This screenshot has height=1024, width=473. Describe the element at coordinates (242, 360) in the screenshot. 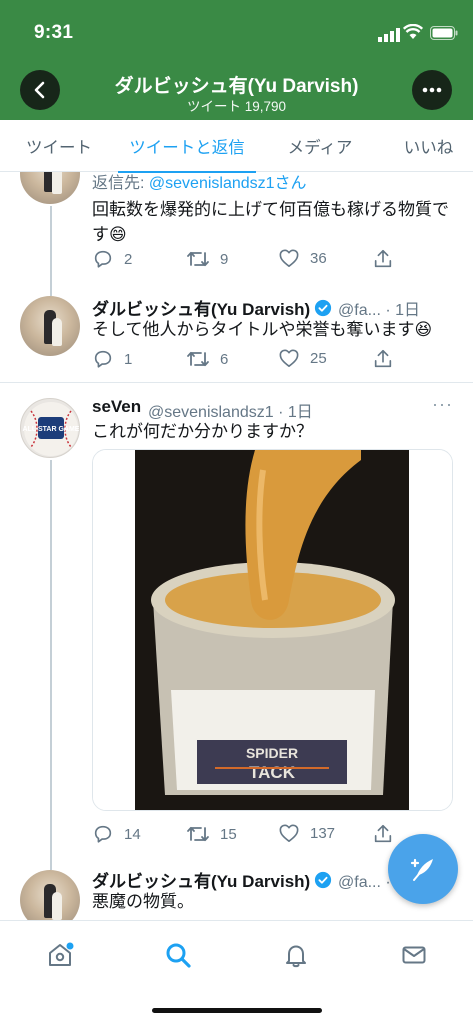

I see `tweet-actions: 1 6 25` at that location.